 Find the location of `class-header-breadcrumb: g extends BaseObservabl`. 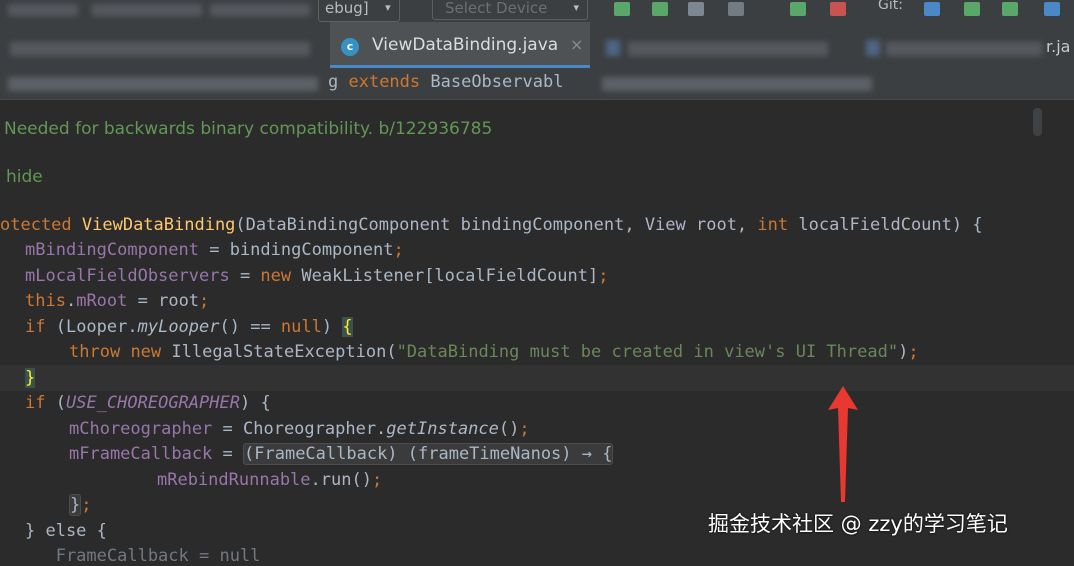

class-header-breadcrumb: g extends BaseObservabl is located at coordinates (537, 84).